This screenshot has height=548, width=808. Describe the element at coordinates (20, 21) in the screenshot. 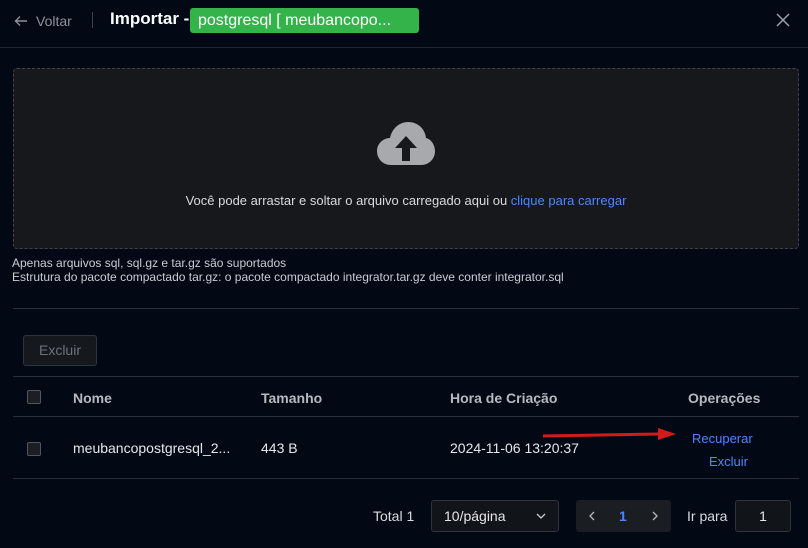

I see `arrow-left-icon` at that location.